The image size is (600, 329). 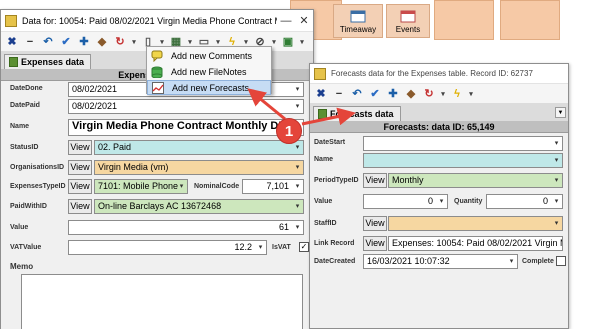 I want to click on status-view-button: View, so click(x=80, y=147).